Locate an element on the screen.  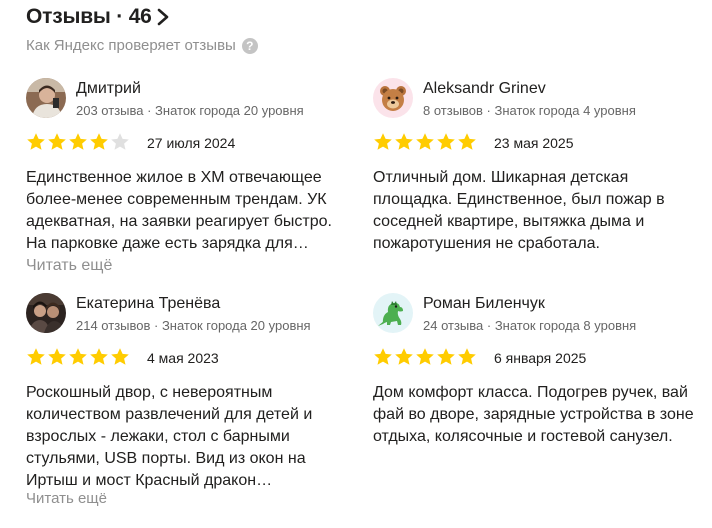
review-author-meta: 8 отзывов · Знаток города 4 уровня is located at coordinates (529, 110).